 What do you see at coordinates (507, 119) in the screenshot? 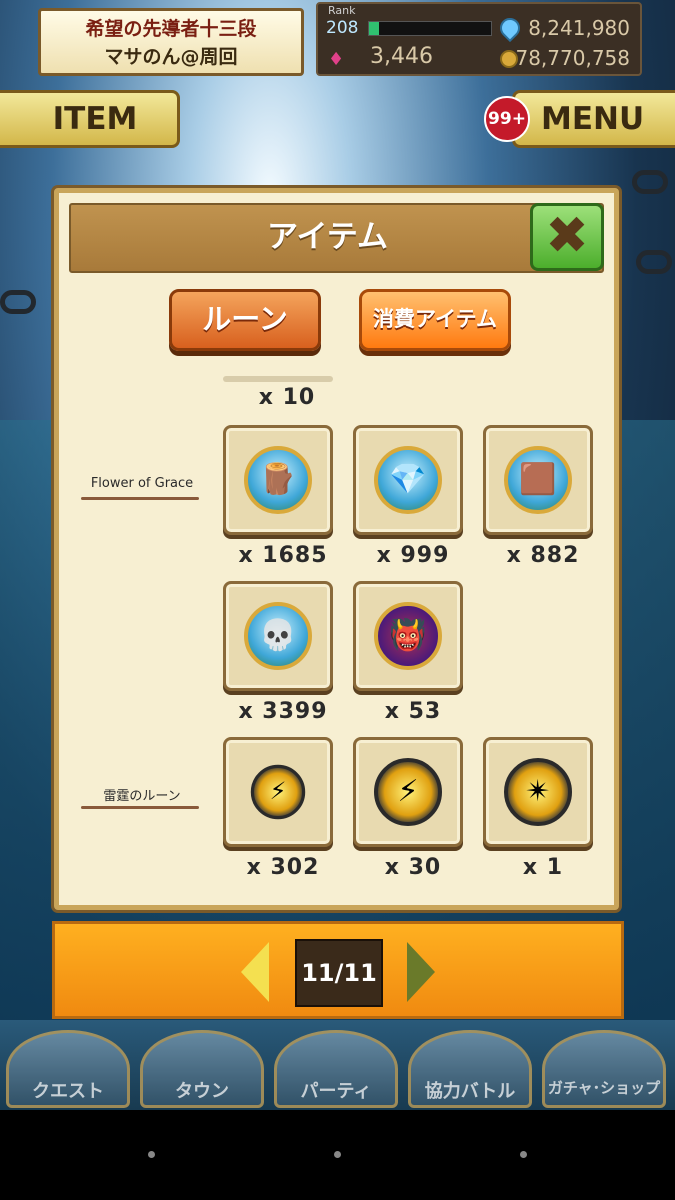
I see `notification-badge: 99+` at bounding box center [507, 119].